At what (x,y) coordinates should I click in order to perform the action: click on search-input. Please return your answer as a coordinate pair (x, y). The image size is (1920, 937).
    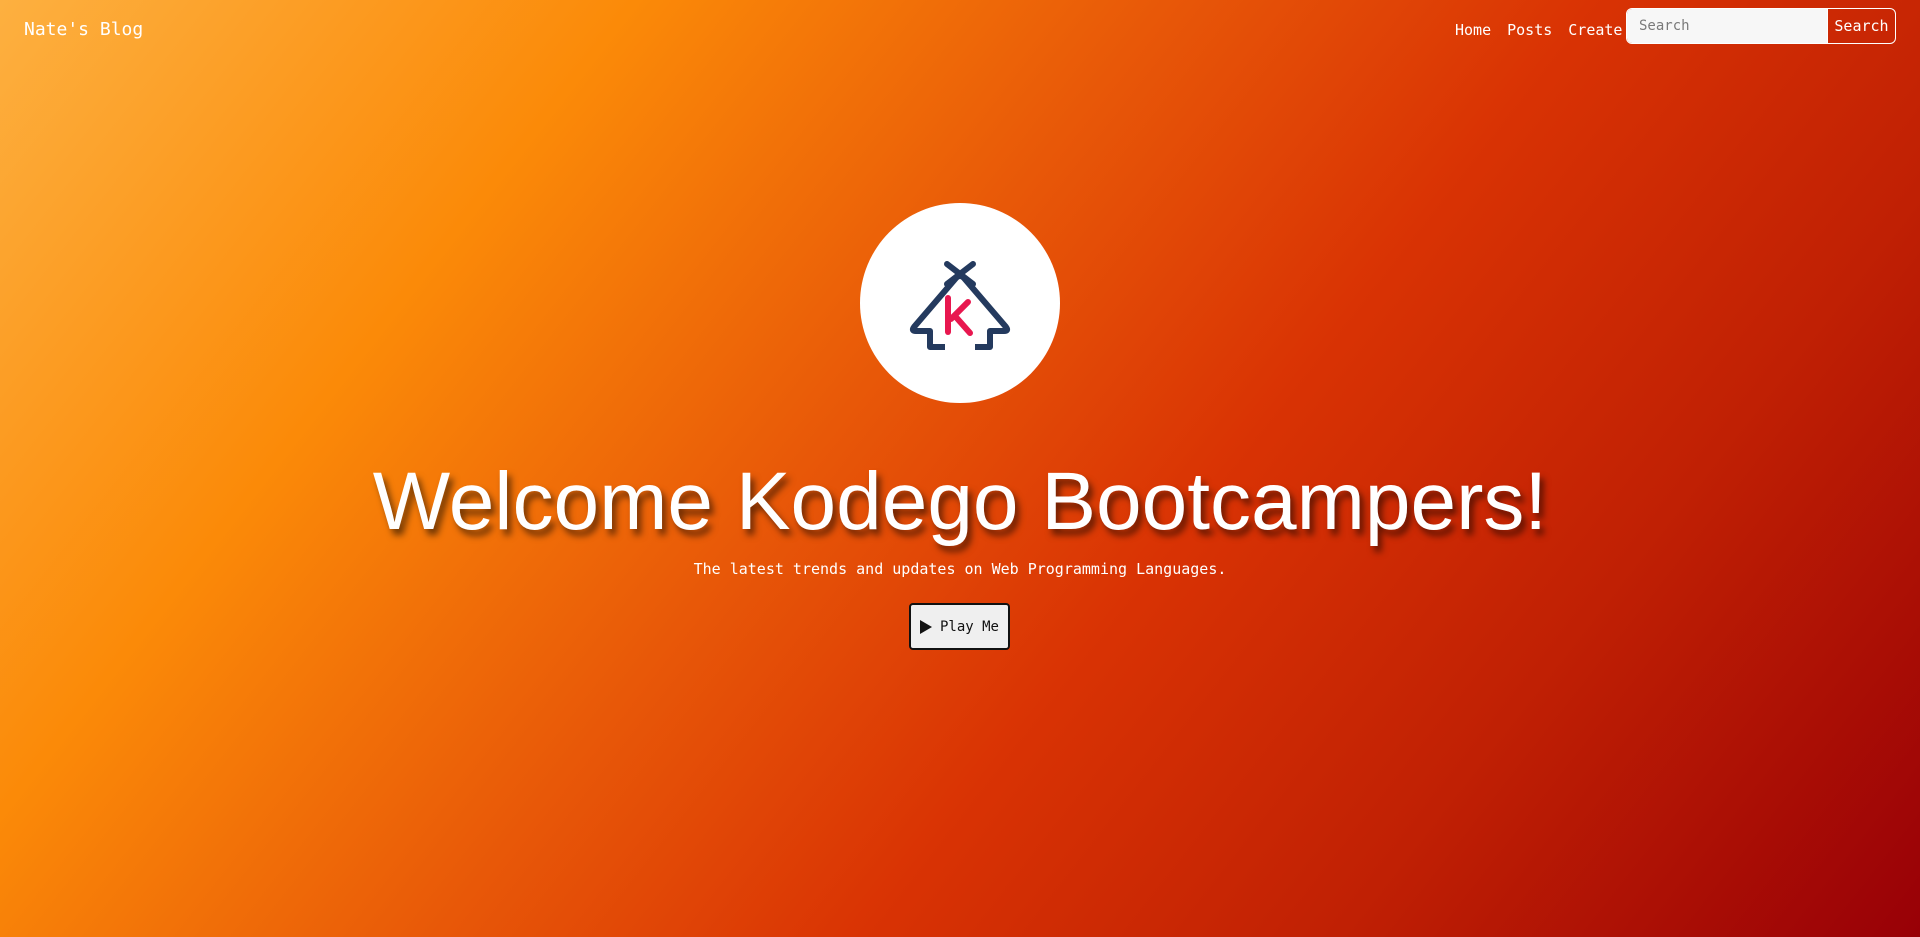
    Looking at the image, I should click on (1727, 26).